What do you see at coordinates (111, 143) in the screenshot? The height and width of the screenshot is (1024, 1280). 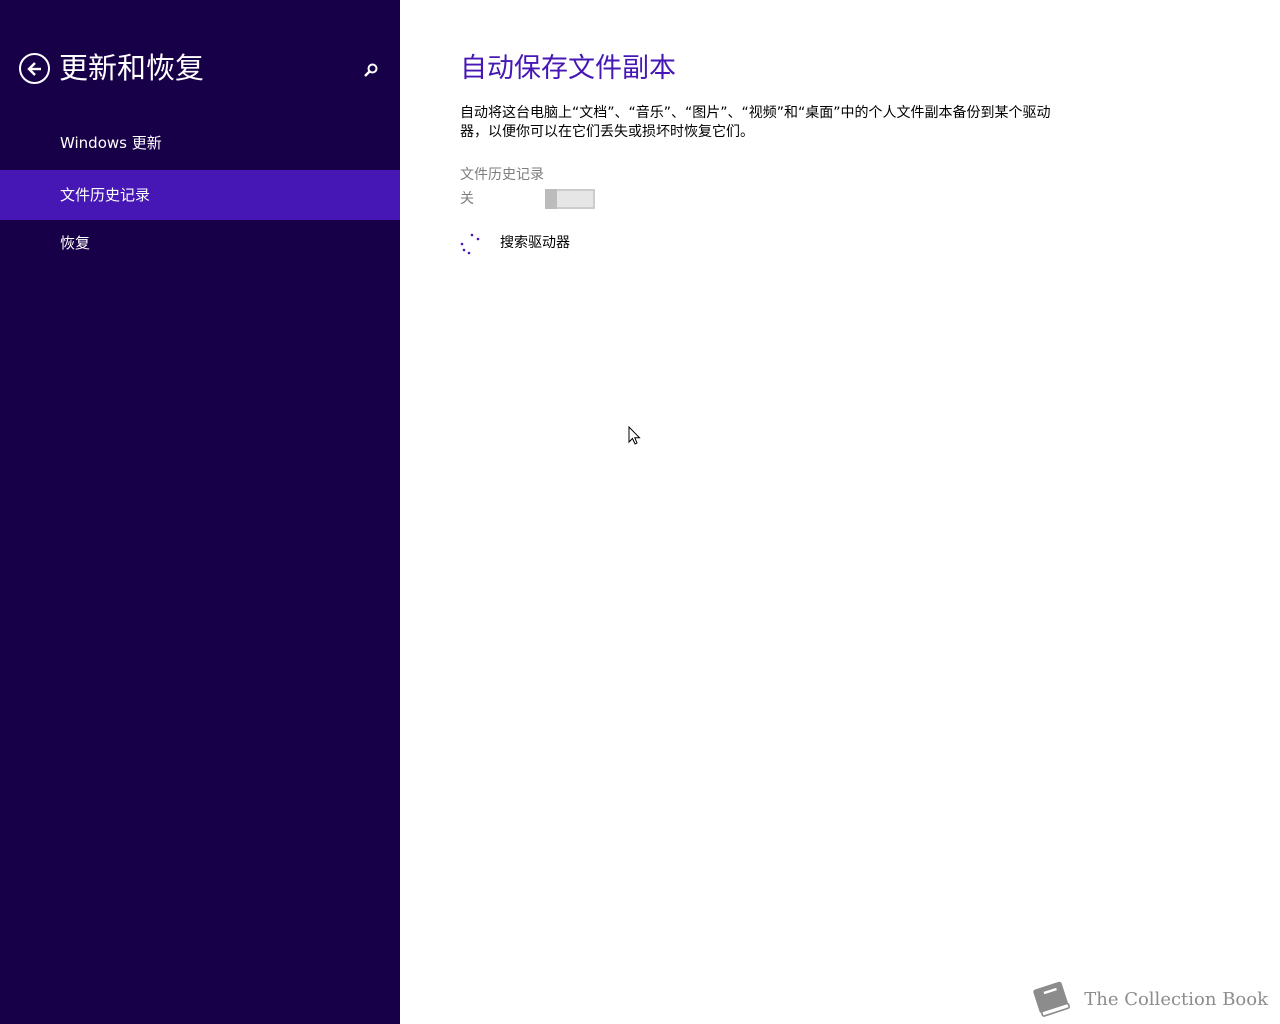 I see `sidebar-item-label: Windows 更新` at bounding box center [111, 143].